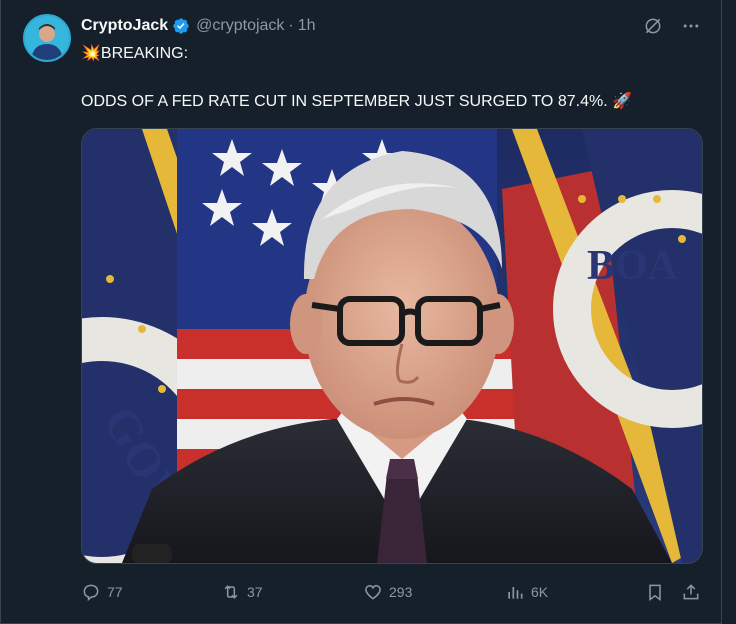  Describe the element at coordinates (115, 592) in the screenshot. I see `reply-count: 77` at that location.